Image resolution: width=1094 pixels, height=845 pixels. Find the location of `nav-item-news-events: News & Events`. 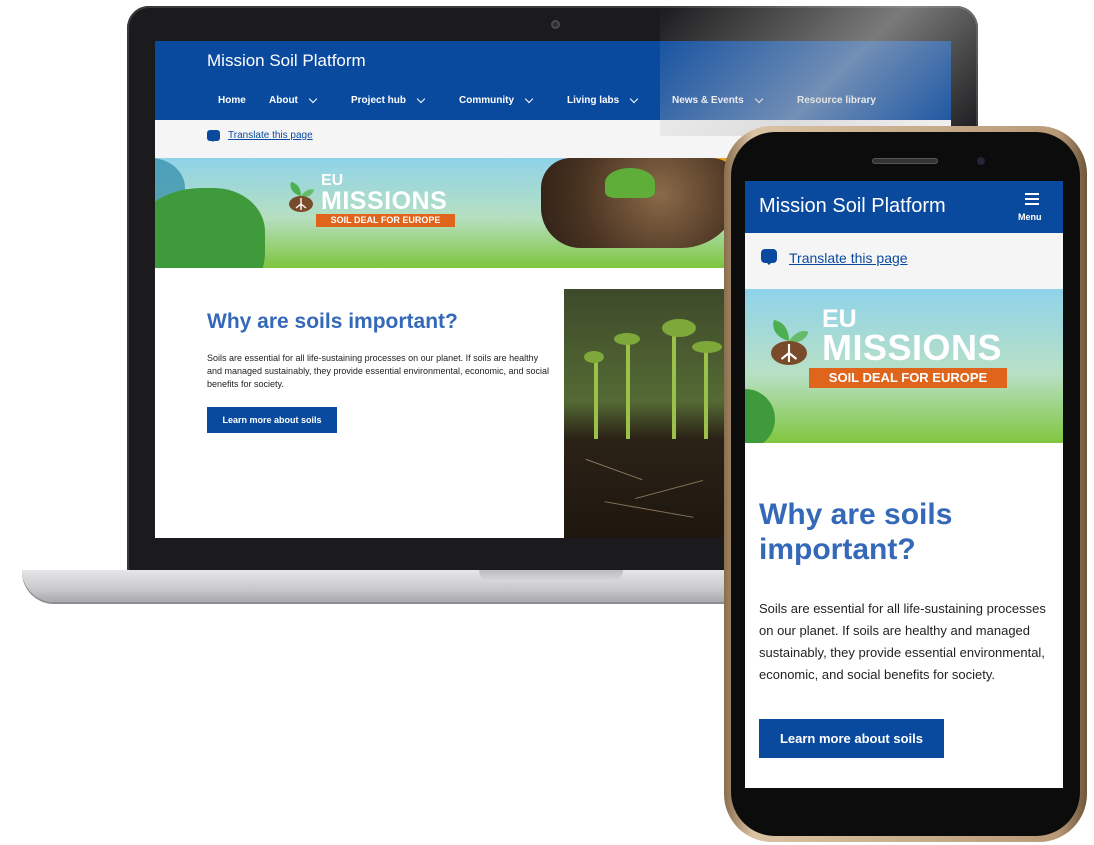

nav-item-news-events: News & Events is located at coordinates (734, 100).